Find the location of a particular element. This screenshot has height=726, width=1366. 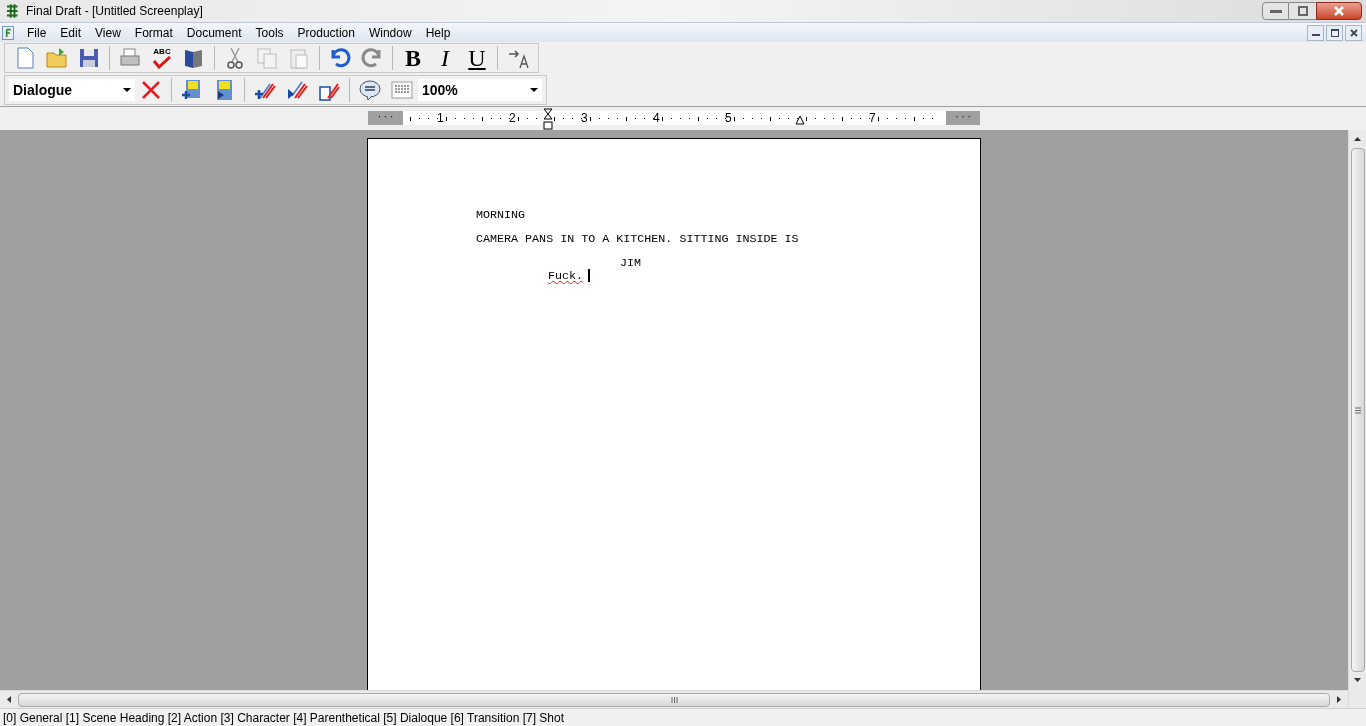

document-icon is located at coordinates (8, 32).